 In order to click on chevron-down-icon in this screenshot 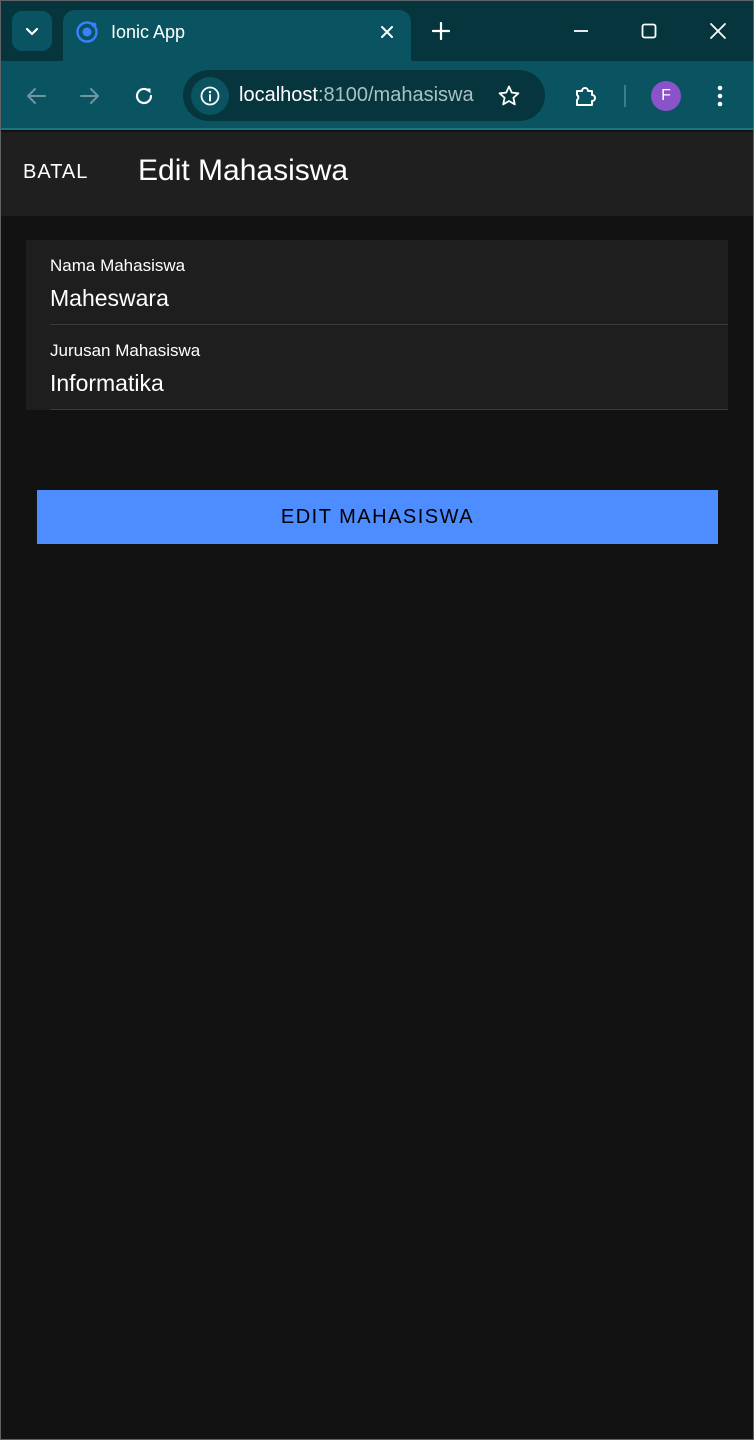, I will do `click(32, 31)`.